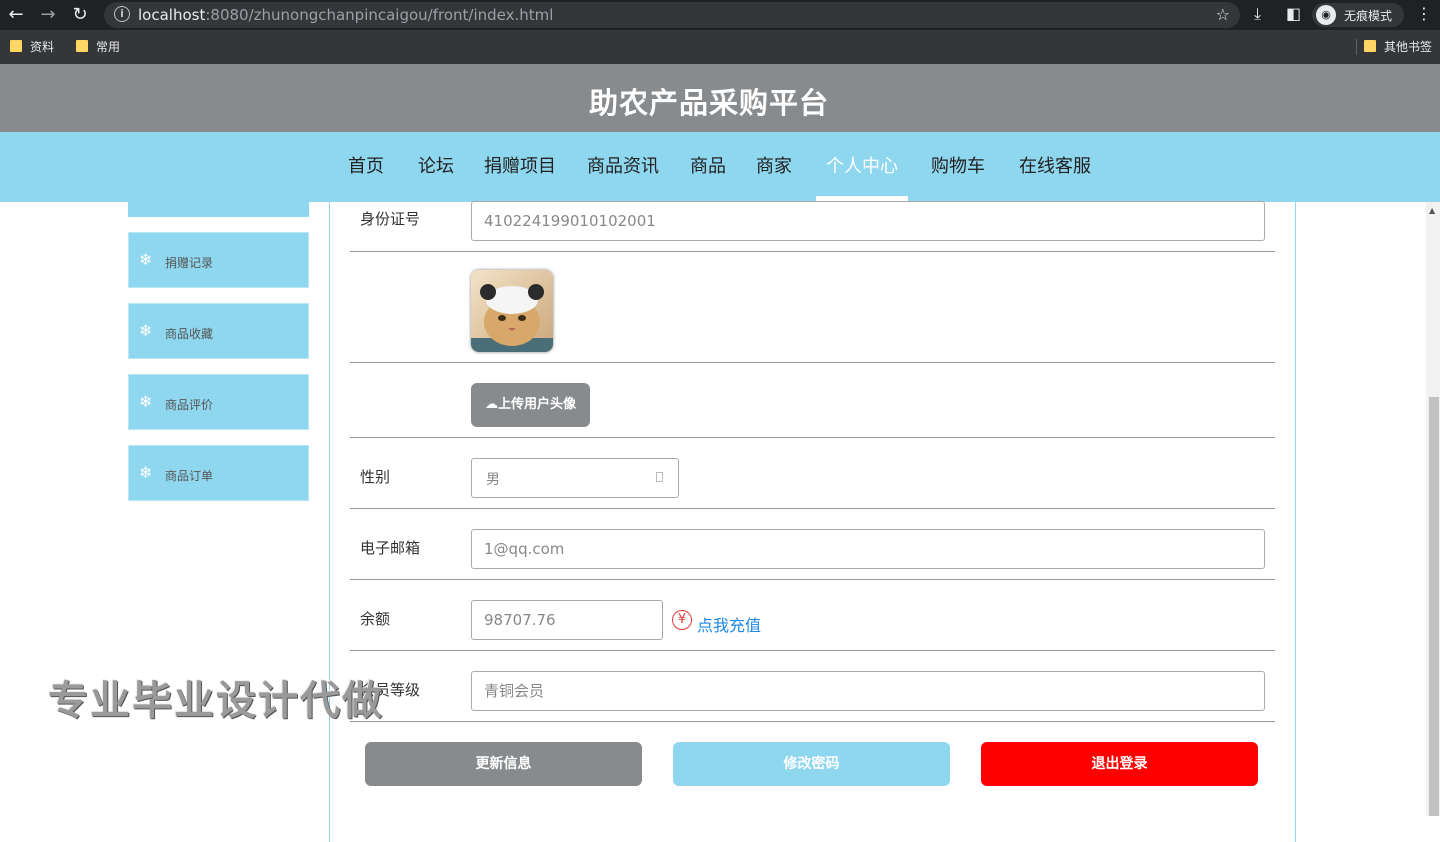 The height and width of the screenshot is (842, 1440). I want to click on main-nav: 首页 论坛 捐赠项目 商品资讯 商品 商家 个人中心 购物车 在线客服, so click(720, 167).